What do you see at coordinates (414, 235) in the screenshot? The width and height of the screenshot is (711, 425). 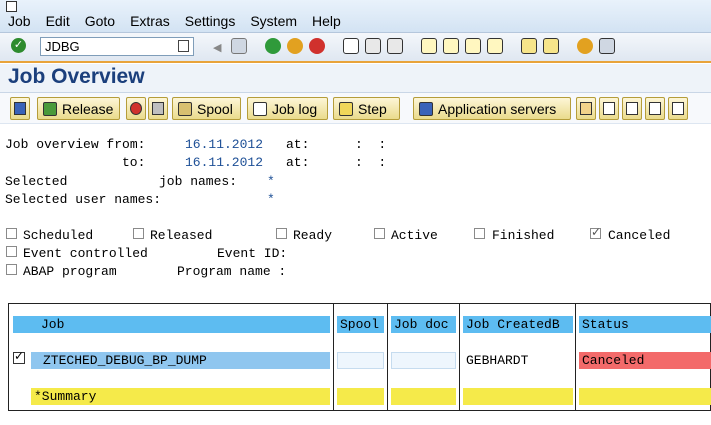 I see `active-label: Active` at bounding box center [414, 235].